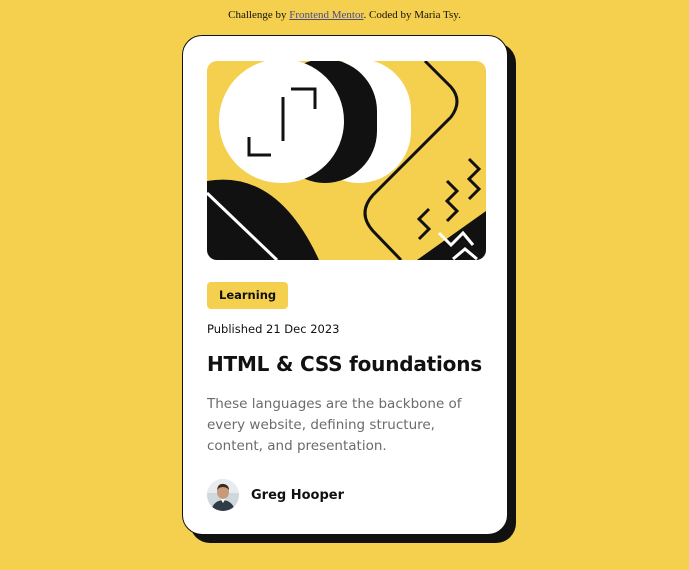 Image resolution: width=689 pixels, height=570 pixels. I want to click on author: Greg Hooper, so click(275, 495).